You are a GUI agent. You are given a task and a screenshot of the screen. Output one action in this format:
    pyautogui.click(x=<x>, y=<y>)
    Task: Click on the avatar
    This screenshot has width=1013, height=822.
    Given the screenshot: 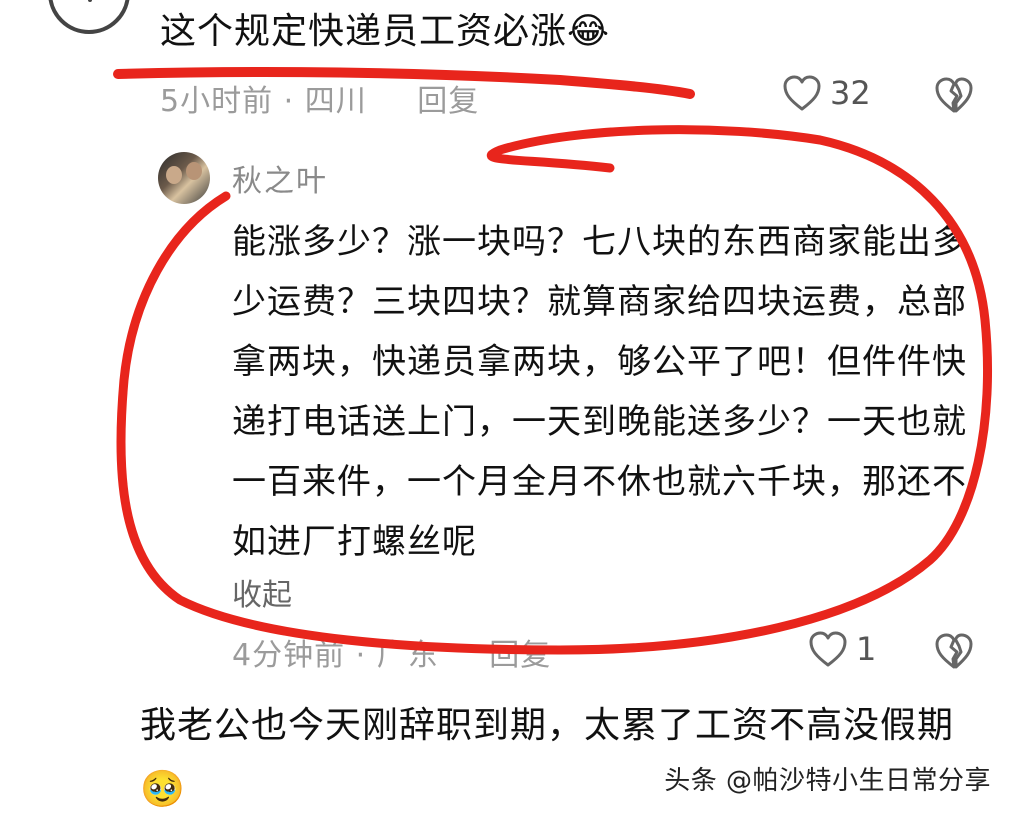 What is the action you would take?
    pyautogui.click(x=184, y=178)
    